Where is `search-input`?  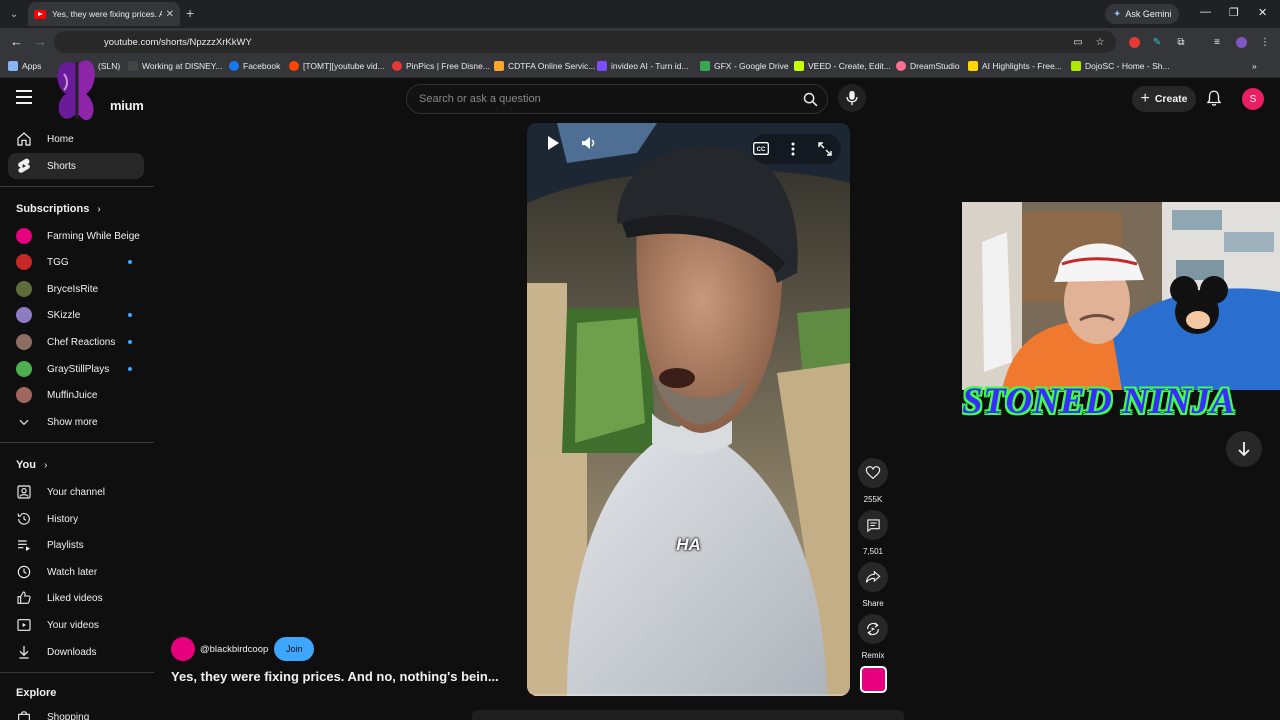 search-input is located at coordinates (599, 99).